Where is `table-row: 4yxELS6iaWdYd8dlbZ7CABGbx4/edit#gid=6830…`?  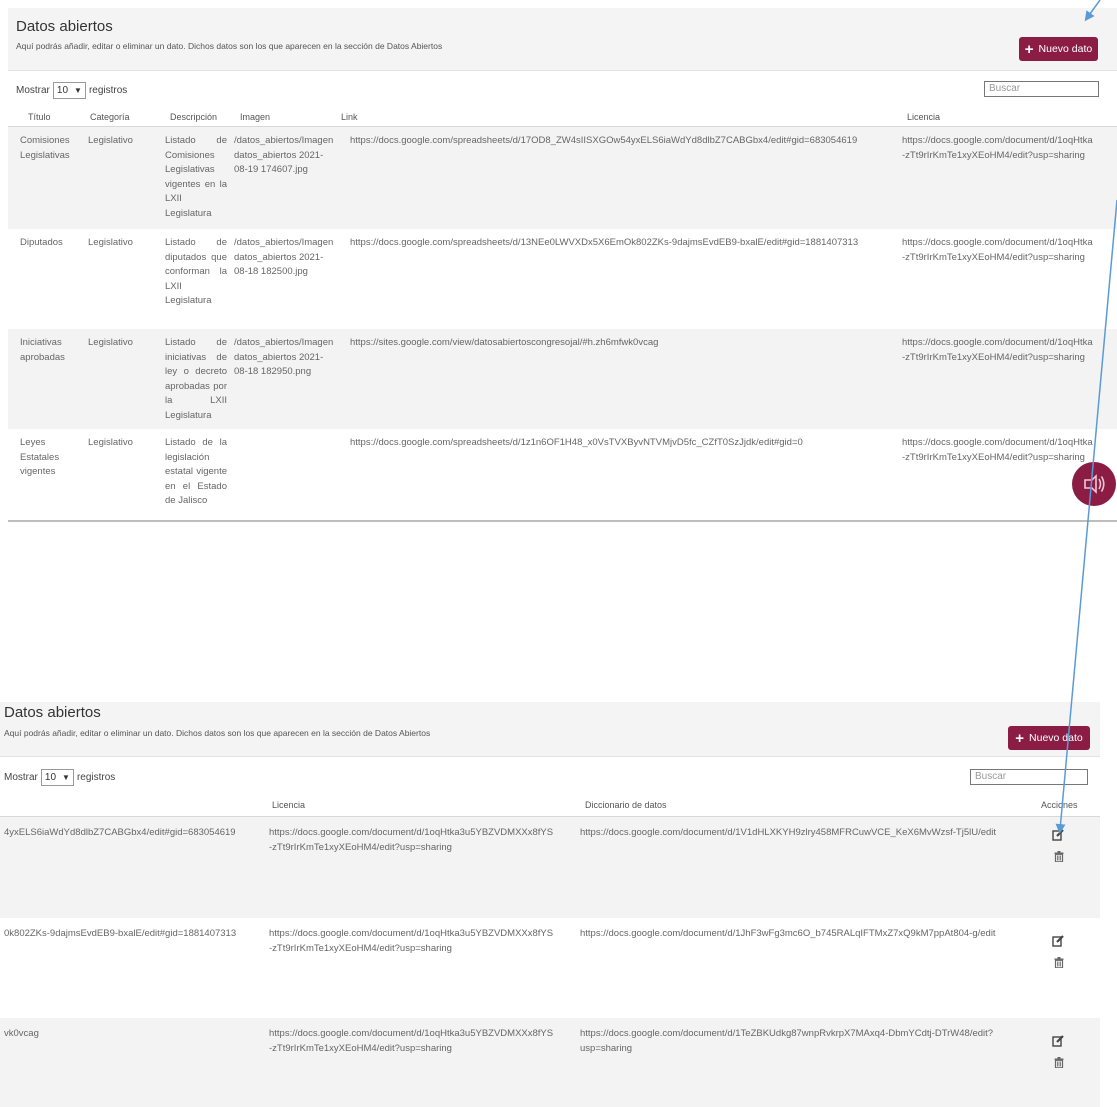
table-row: 4yxELS6iaWdYd8dlbZ7CABGbx4/edit#gid=6830… is located at coordinates (550, 867).